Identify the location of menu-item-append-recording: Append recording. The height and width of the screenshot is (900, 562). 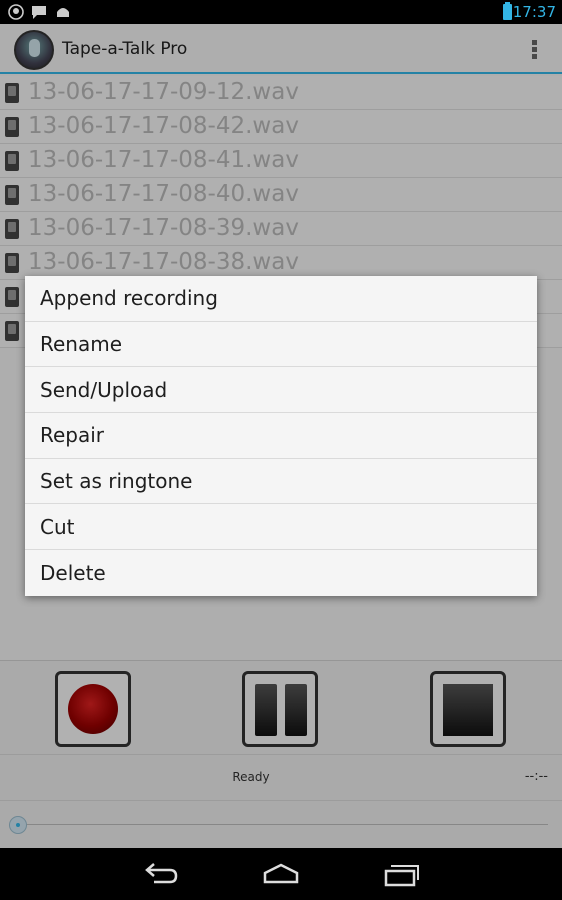
(281, 299).